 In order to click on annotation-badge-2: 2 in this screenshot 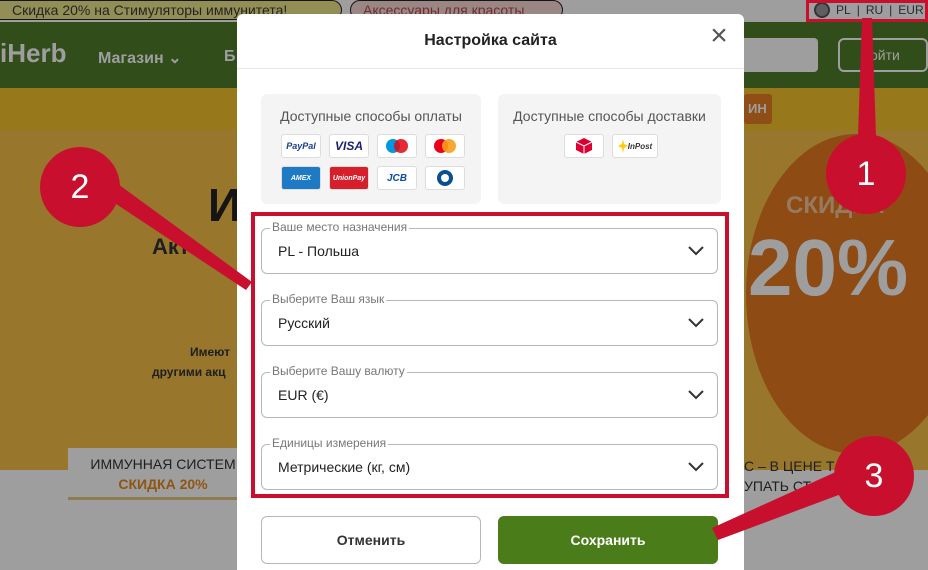, I will do `click(80, 187)`.